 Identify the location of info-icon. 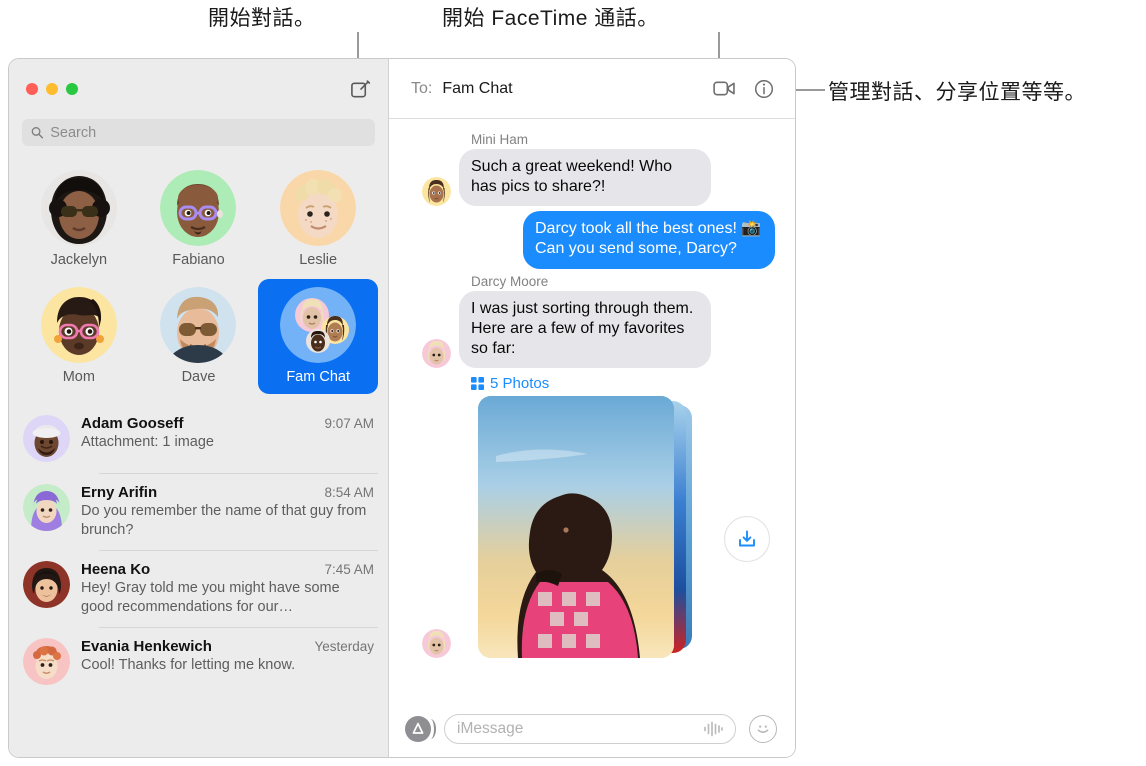
(764, 89).